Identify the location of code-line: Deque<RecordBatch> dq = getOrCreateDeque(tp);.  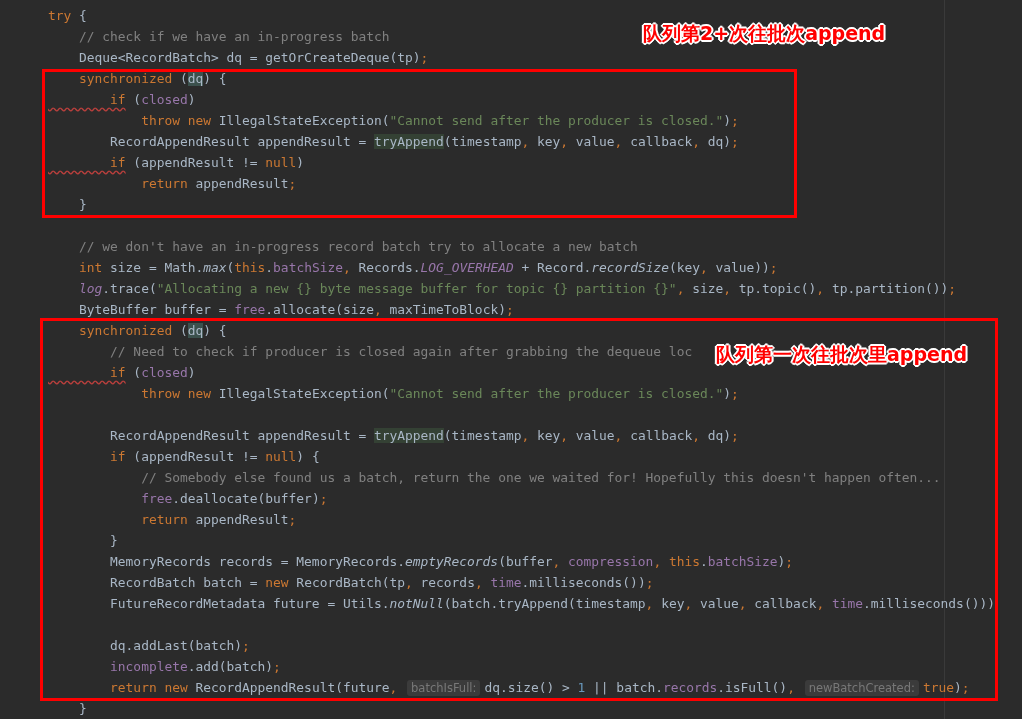
(253, 57).